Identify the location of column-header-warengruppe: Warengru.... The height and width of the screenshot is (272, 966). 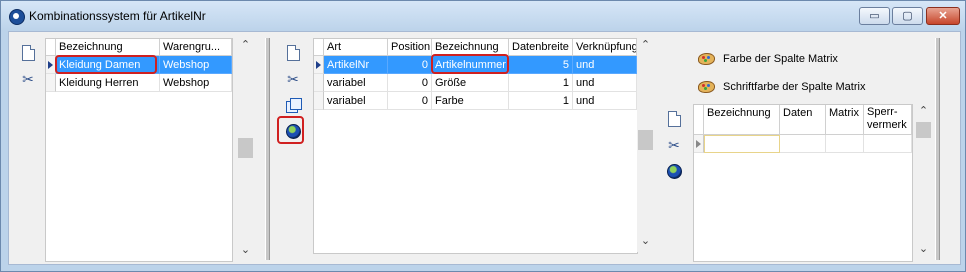
(196, 47).